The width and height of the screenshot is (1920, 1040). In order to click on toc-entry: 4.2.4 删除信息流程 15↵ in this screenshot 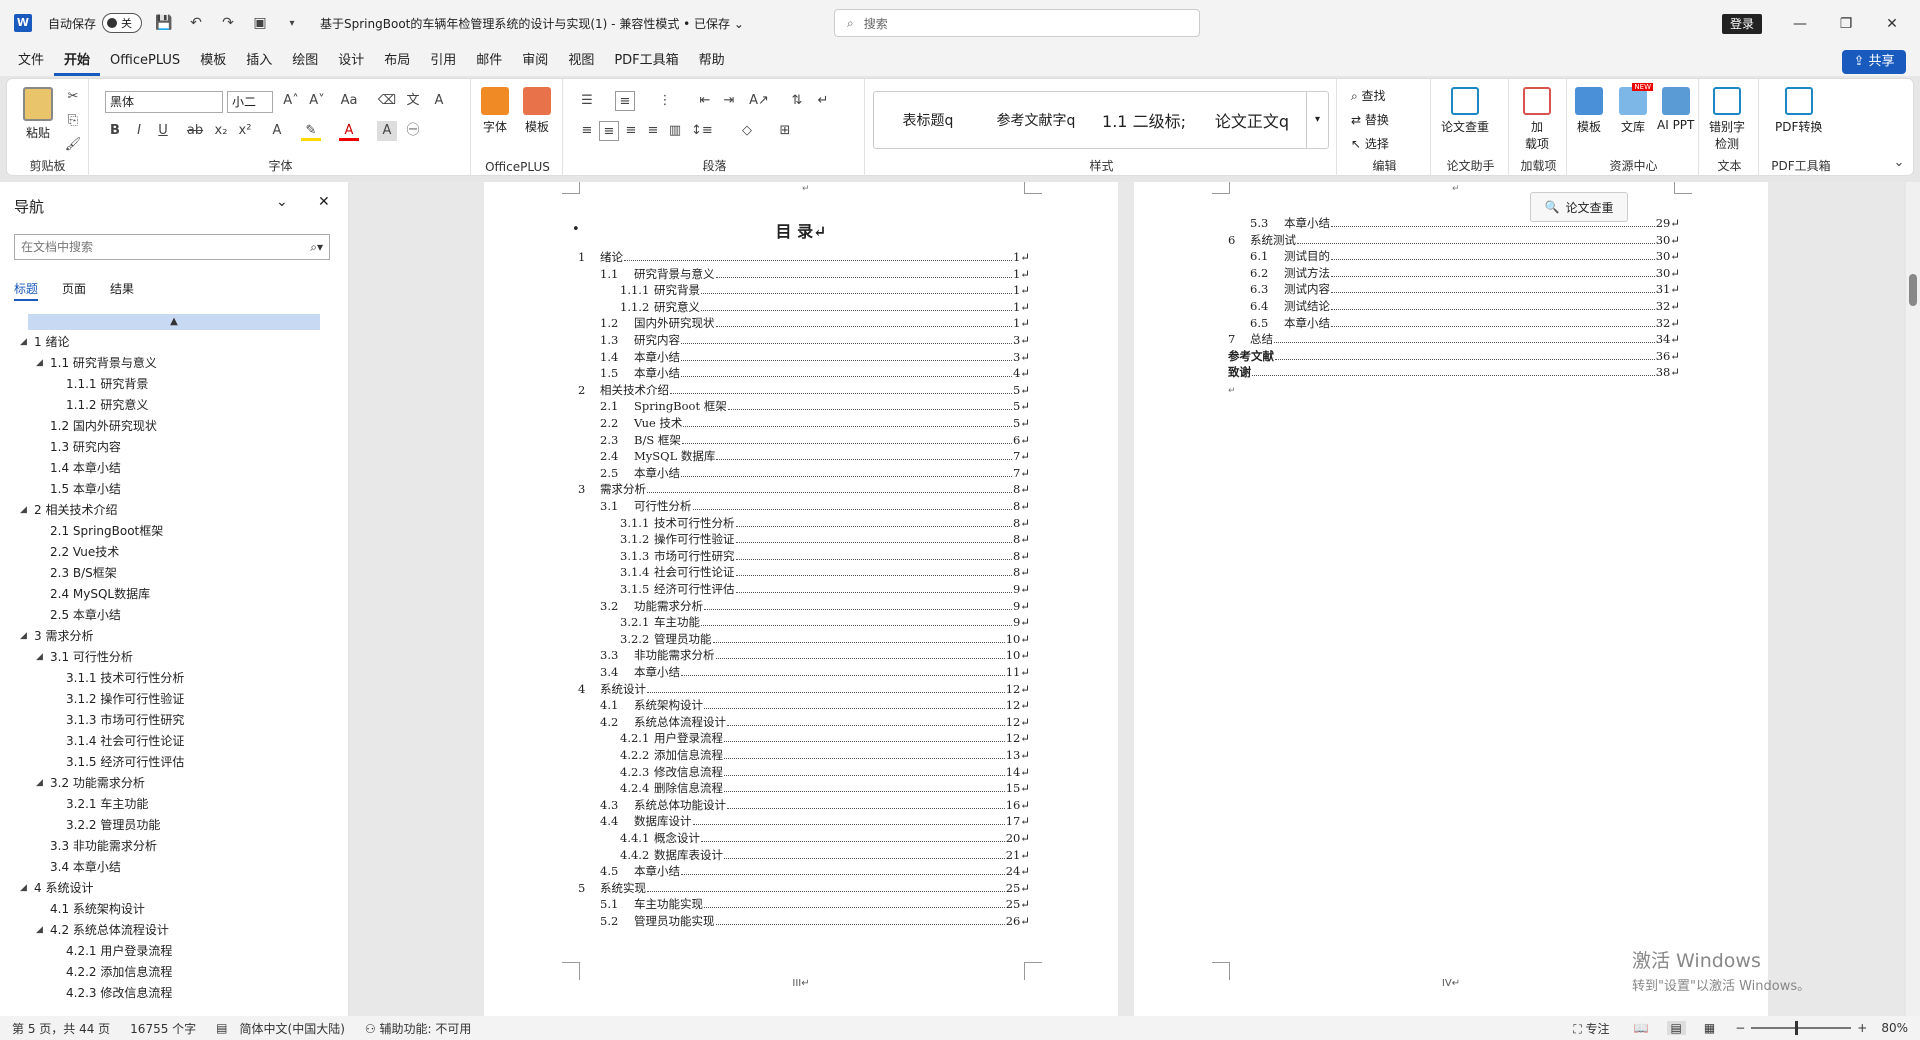, I will do `click(825, 788)`.